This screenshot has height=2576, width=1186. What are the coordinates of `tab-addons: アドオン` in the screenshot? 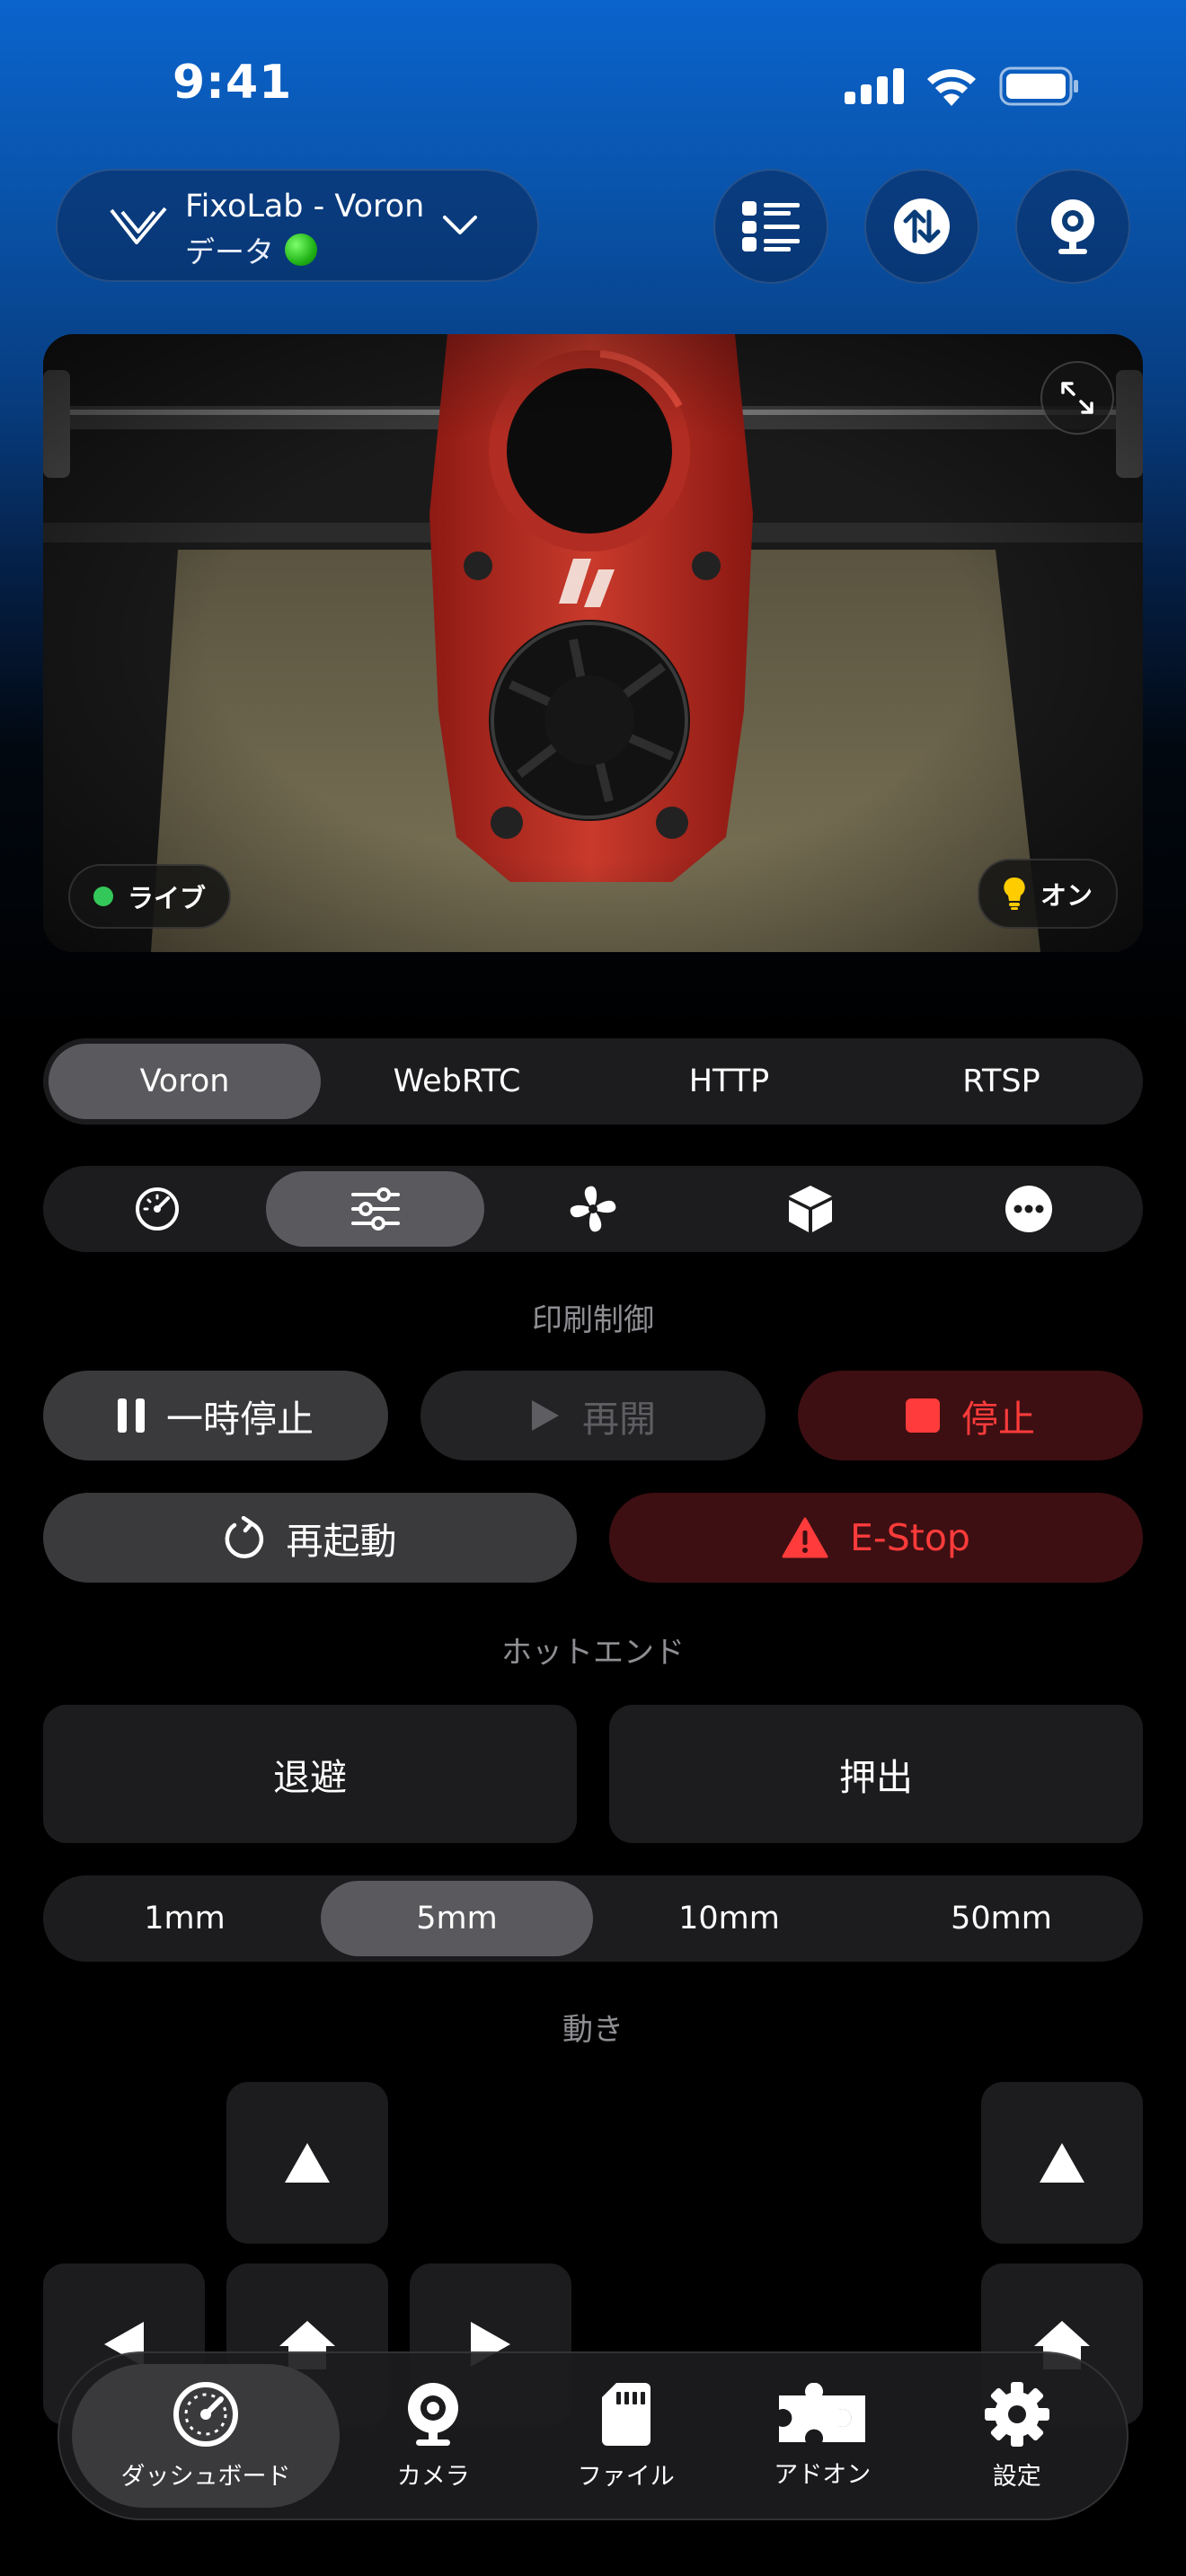 It's located at (822, 2436).